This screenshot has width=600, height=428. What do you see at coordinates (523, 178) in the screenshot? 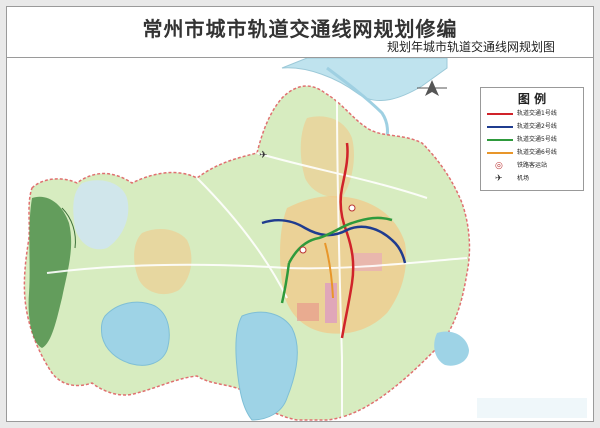
I see `legend-label: 机场` at bounding box center [523, 178].